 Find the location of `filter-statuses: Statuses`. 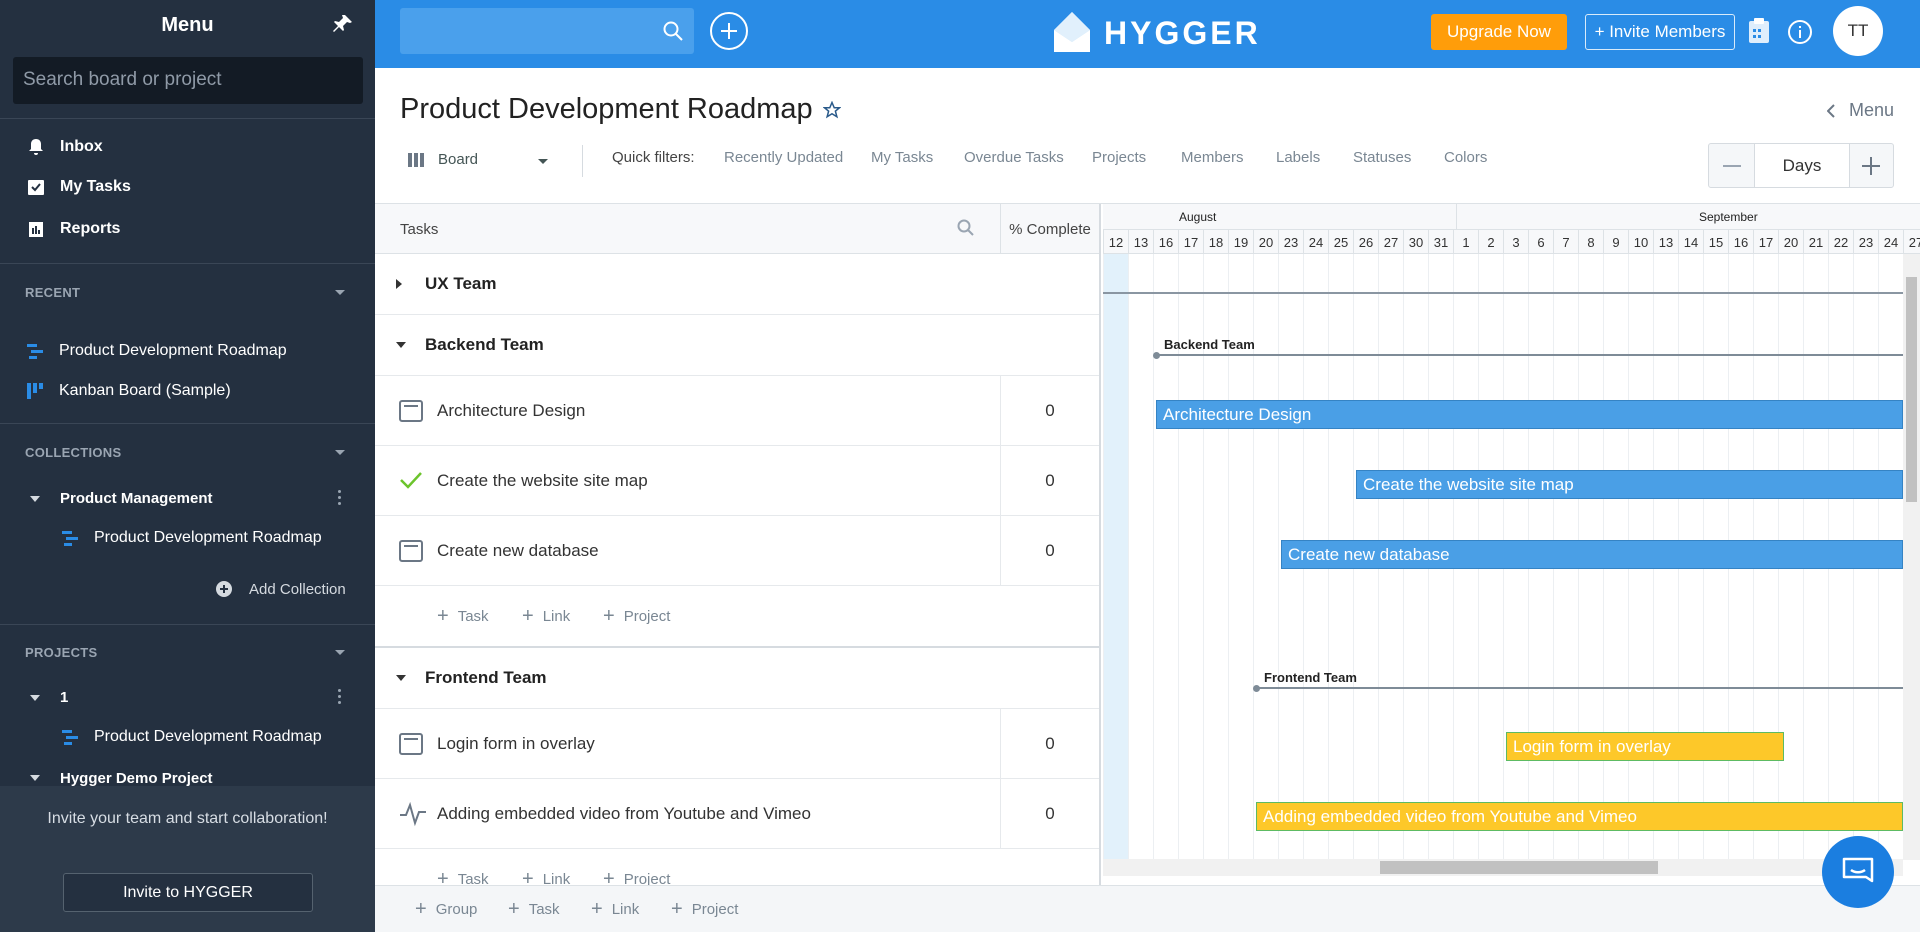

filter-statuses: Statuses is located at coordinates (1382, 157).